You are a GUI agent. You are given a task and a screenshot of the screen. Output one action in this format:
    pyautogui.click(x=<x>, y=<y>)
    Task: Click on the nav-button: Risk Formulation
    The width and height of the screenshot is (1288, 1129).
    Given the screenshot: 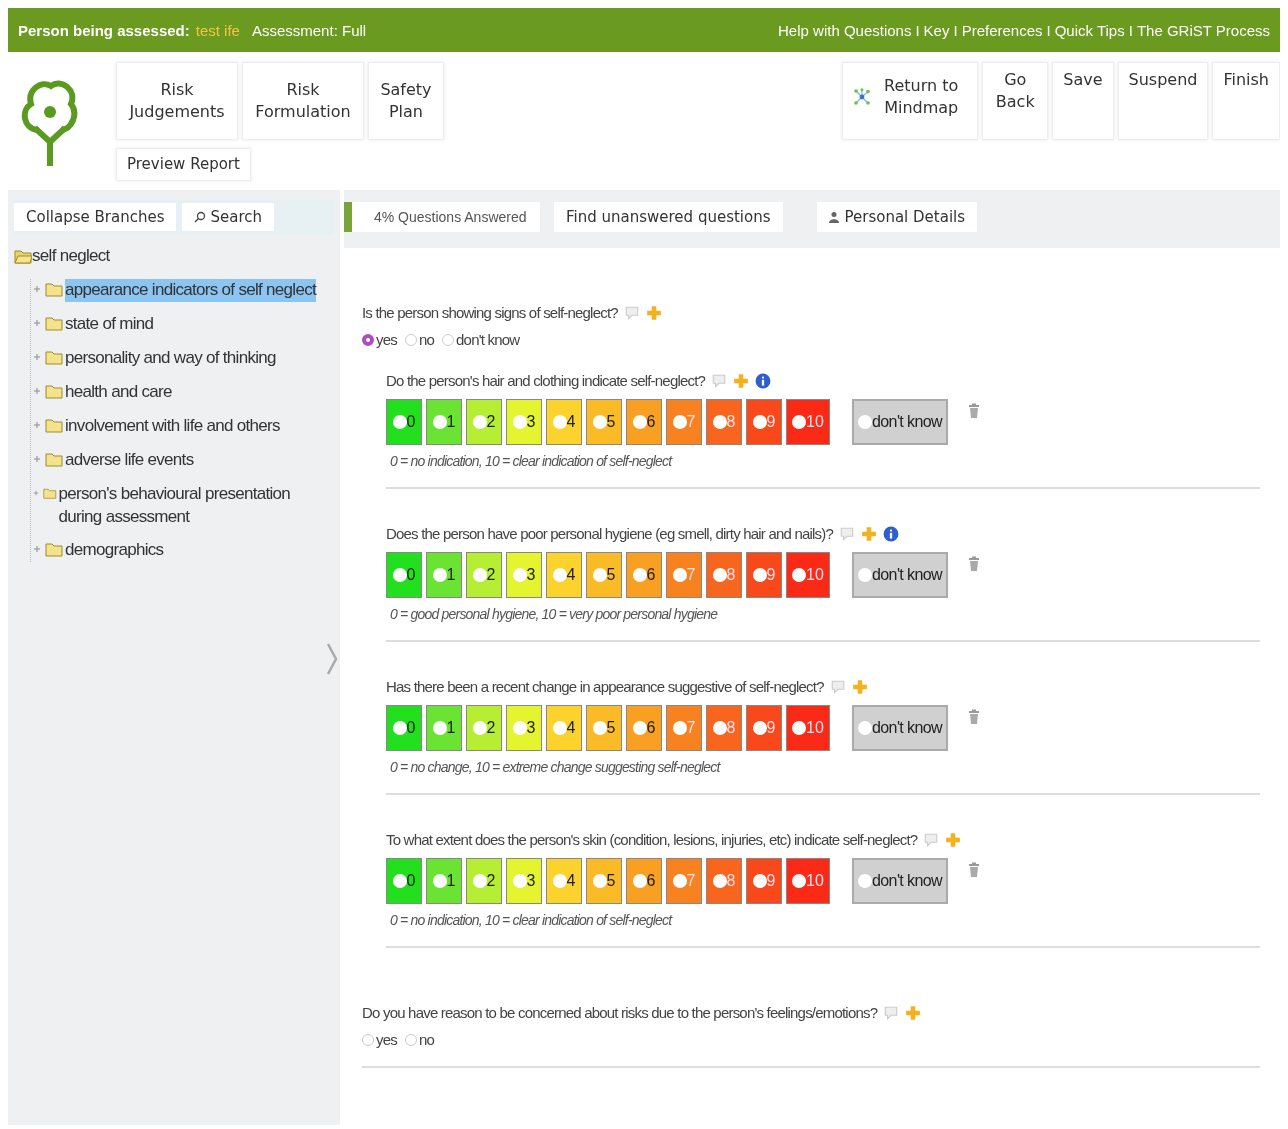 What is the action you would take?
    pyautogui.click(x=303, y=101)
    